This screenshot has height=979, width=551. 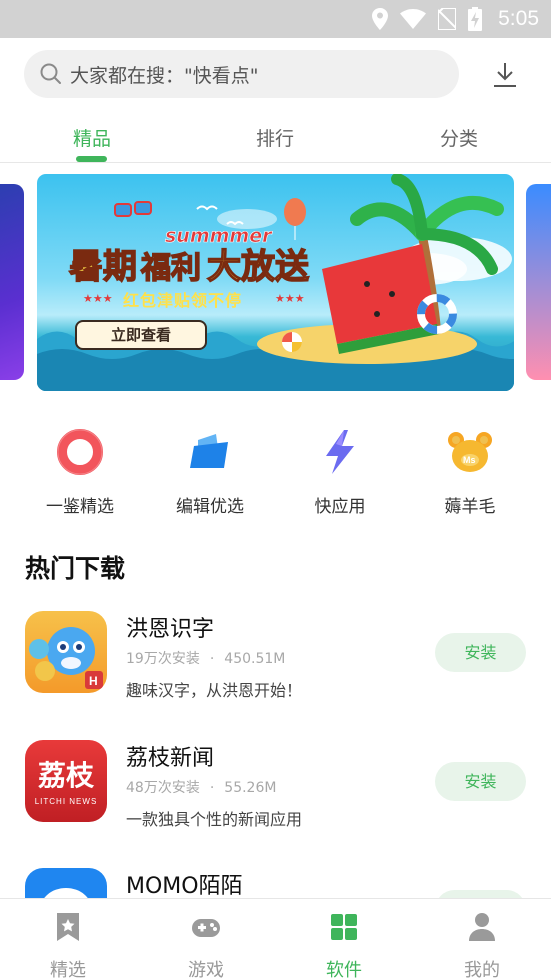 What do you see at coordinates (275, 19) in the screenshot?
I see `status-bar: 5:05` at bounding box center [275, 19].